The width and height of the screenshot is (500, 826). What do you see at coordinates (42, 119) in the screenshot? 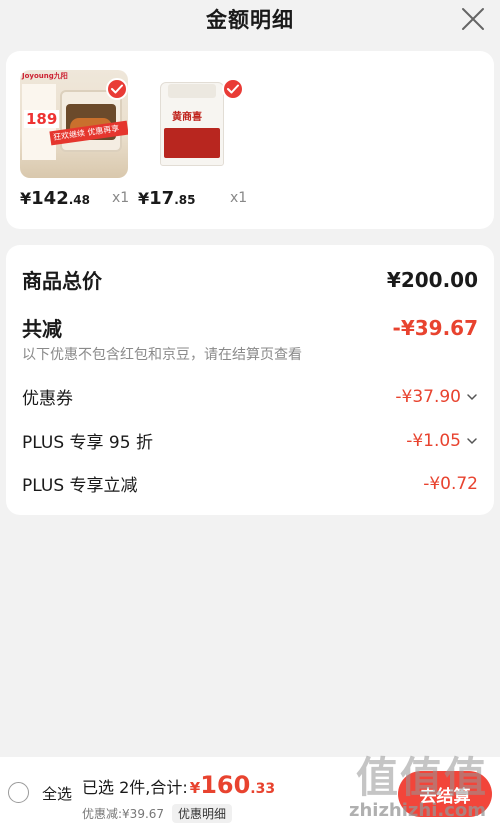
I see `thumb-price: 189` at bounding box center [42, 119].